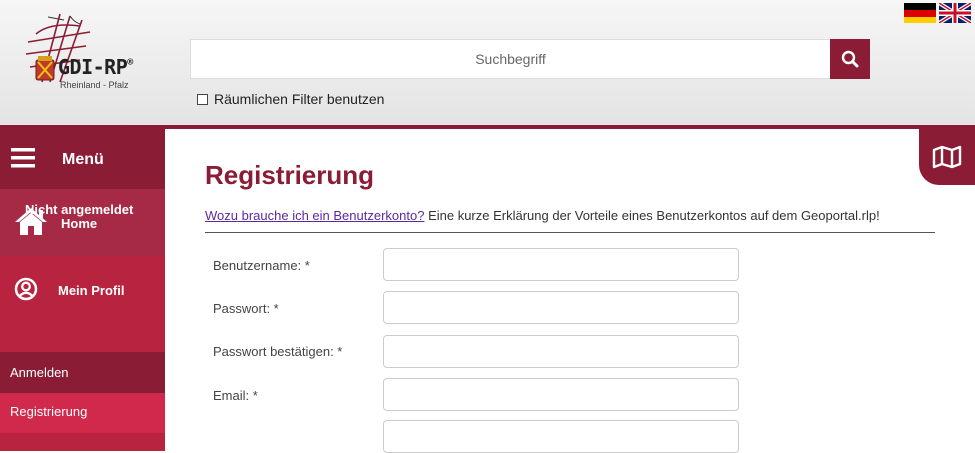  I want to click on spatial-filter: Räumlichen Filter benutzen, so click(290, 99).